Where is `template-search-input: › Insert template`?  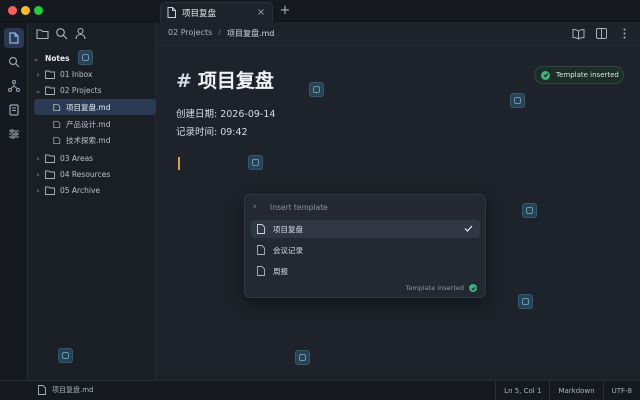
template-search-input: › Insert template is located at coordinates (366, 207).